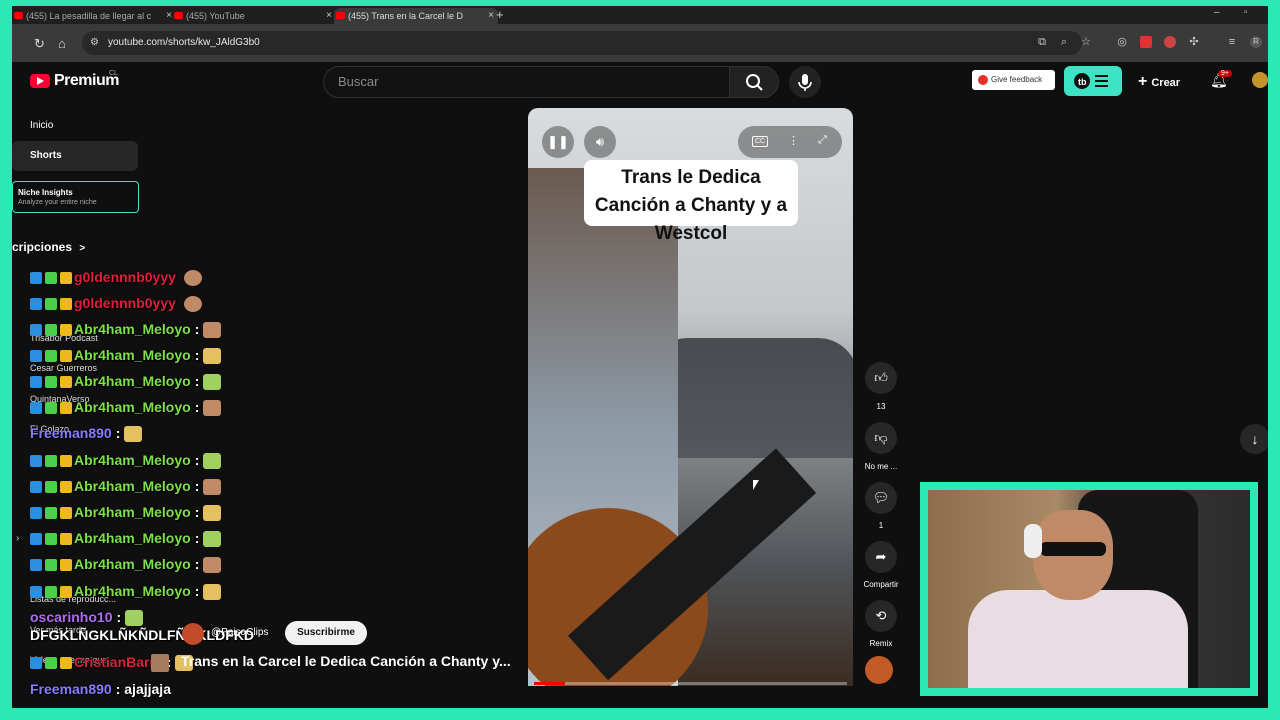  What do you see at coordinates (805, 82) in the screenshot?
I see `voice-search-button` at bounding box center [805, 82].